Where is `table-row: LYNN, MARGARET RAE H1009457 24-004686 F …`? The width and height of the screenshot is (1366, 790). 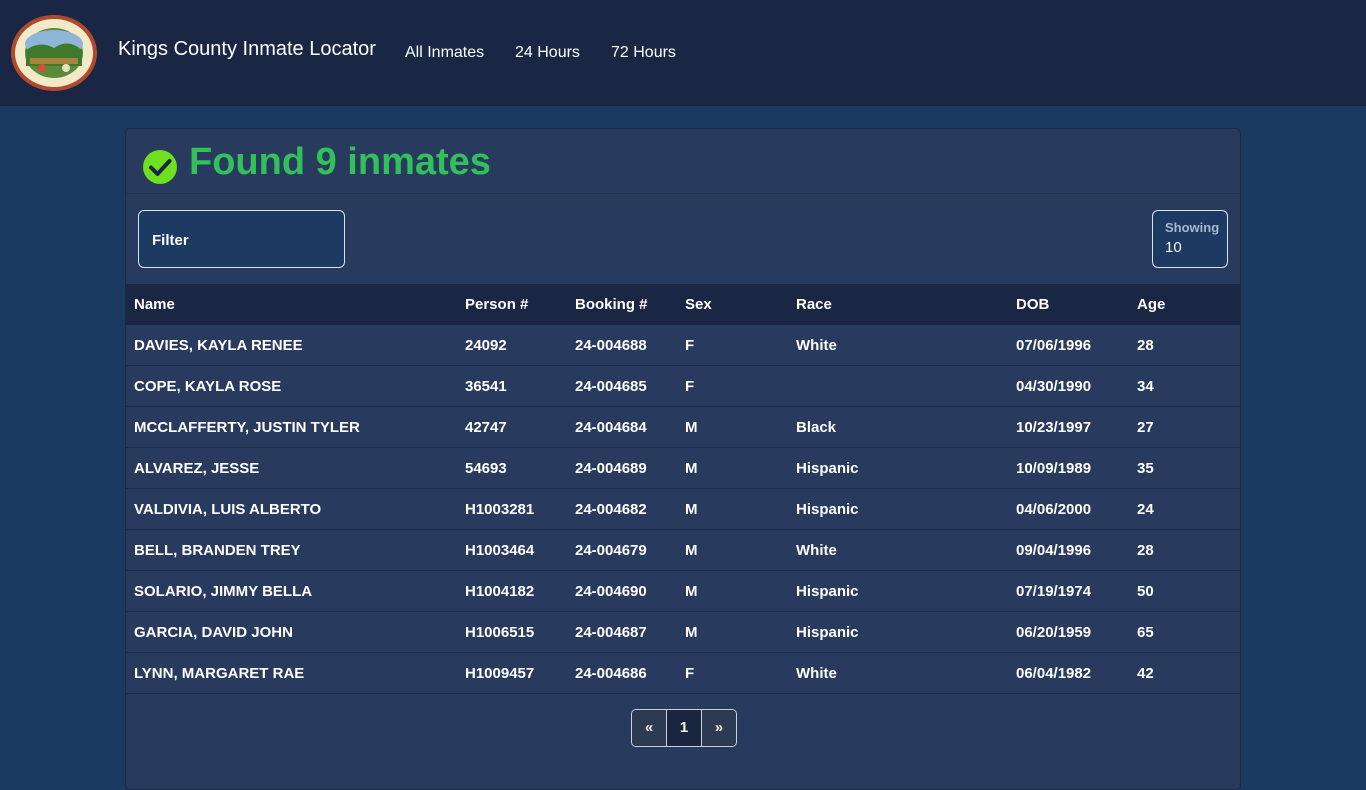
table-row: LYNN, MARGARET RAE H1009457 24-004686 F … is located at coordinates (683, 673).